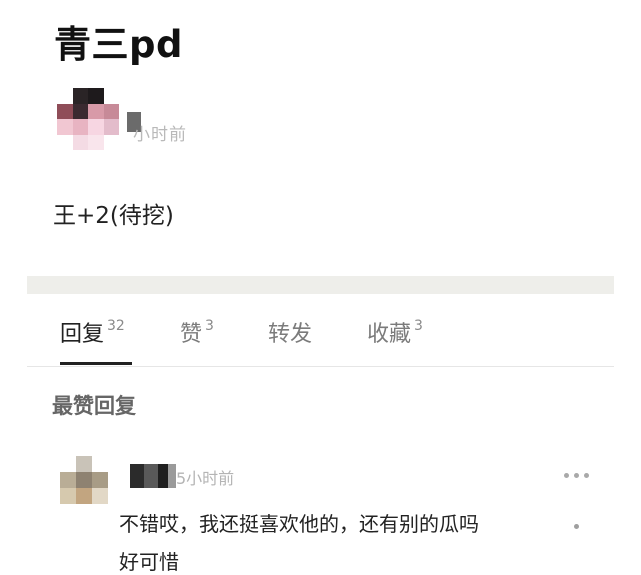  What do you see at coordinates (577, 476) in the screenshot?
I see `more-horizontal-icon` at bounding box center [577, 476].